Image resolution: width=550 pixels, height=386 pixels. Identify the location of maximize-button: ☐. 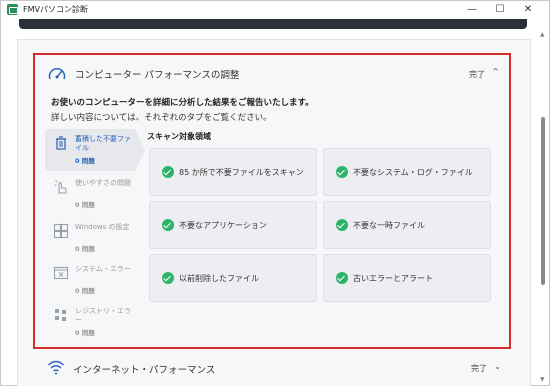
(500, 9).